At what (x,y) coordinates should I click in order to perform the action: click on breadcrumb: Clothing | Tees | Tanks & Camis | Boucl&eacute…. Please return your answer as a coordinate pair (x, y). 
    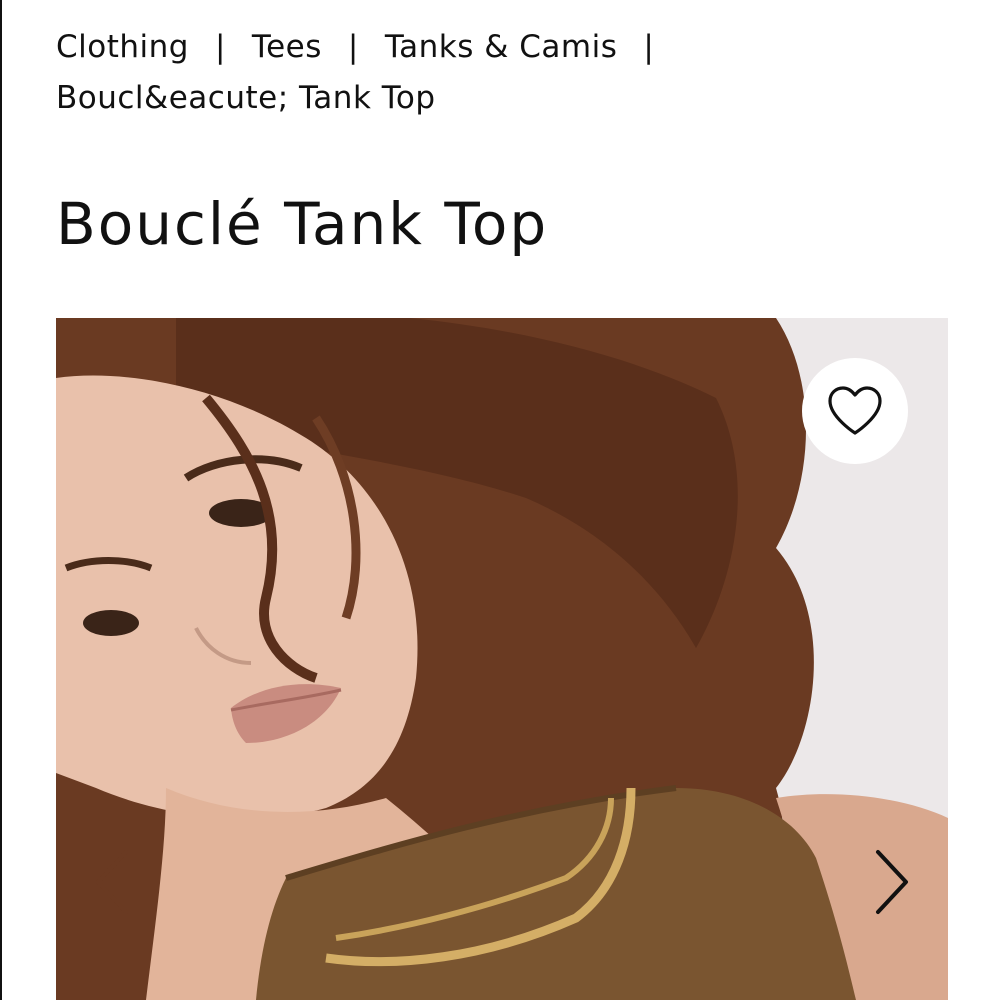
    Looking at the image, I should click on (506, 73).